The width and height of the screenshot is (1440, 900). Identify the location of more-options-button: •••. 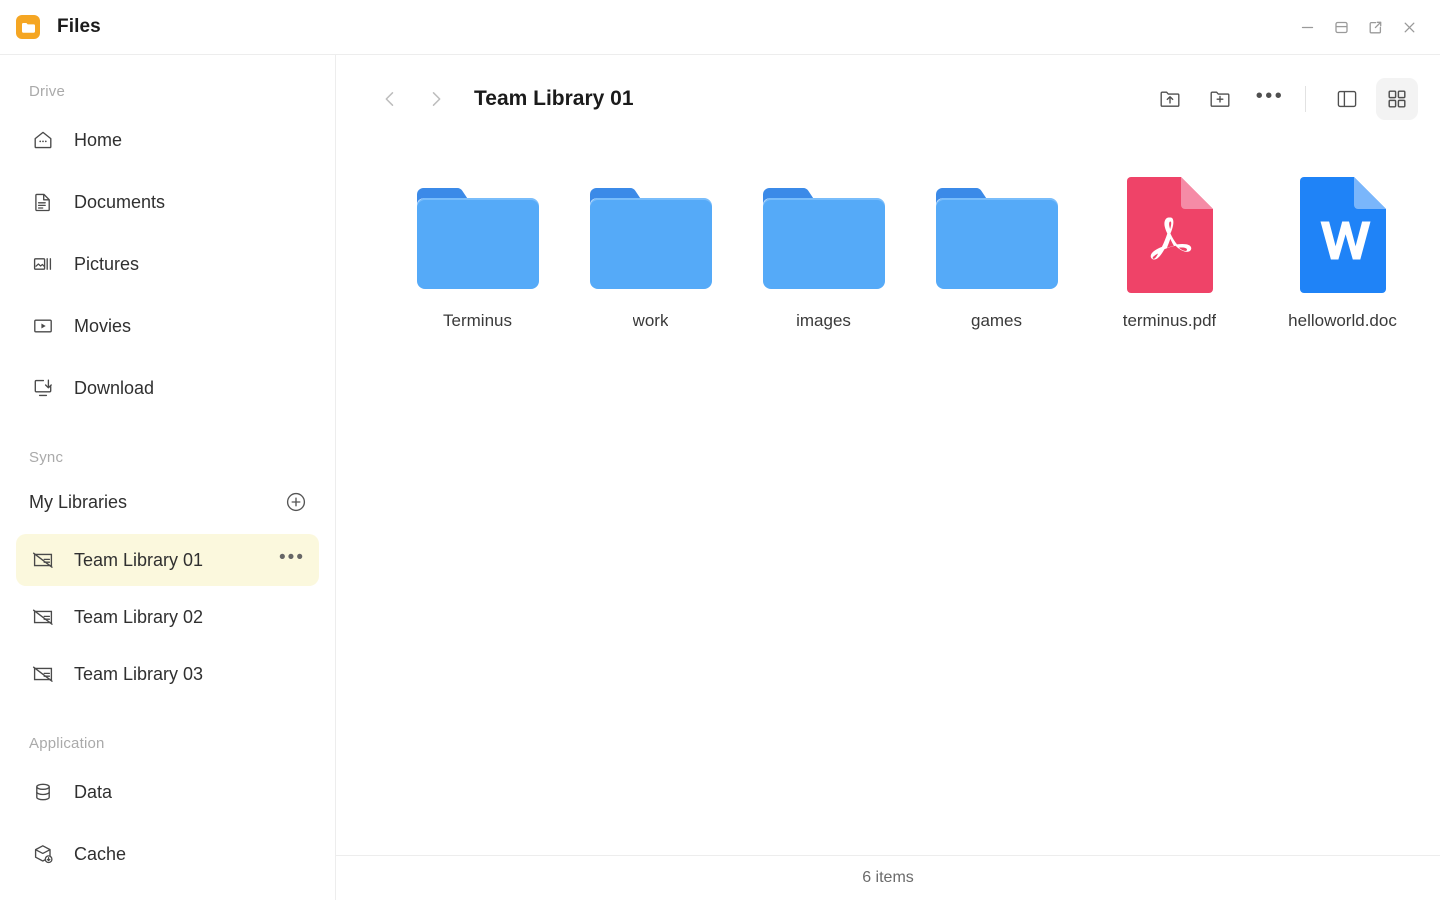
(1270, 99).